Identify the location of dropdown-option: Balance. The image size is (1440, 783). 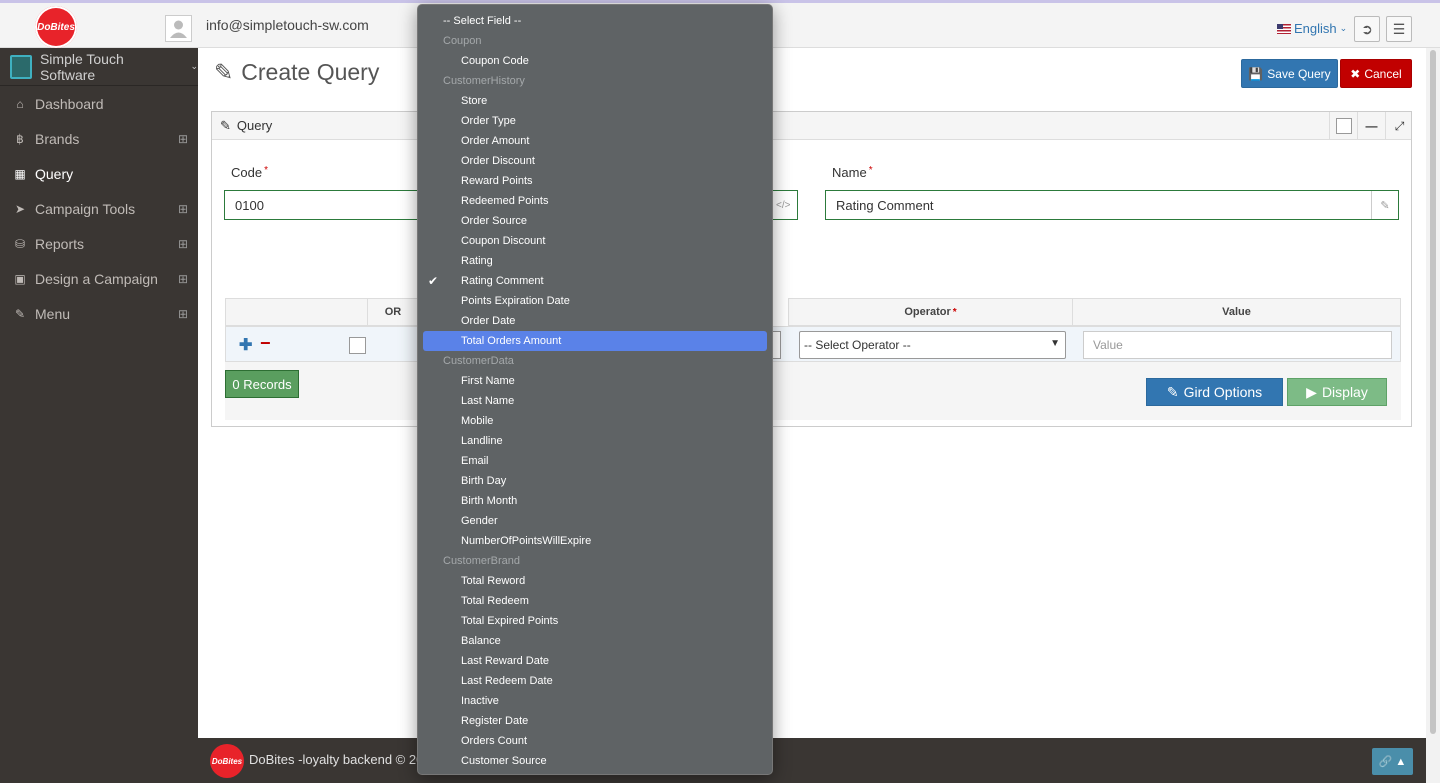
(595, 641).